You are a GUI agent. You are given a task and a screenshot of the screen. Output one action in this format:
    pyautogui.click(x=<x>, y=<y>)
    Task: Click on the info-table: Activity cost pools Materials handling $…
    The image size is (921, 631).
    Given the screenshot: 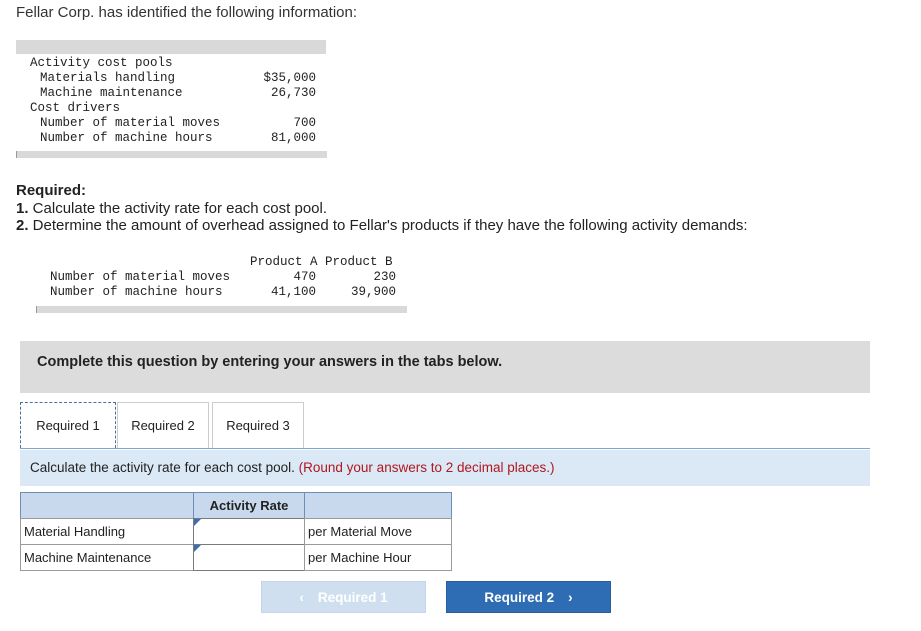 What is the action you would take?
    pyautogui.click(x=171, y=102)
    